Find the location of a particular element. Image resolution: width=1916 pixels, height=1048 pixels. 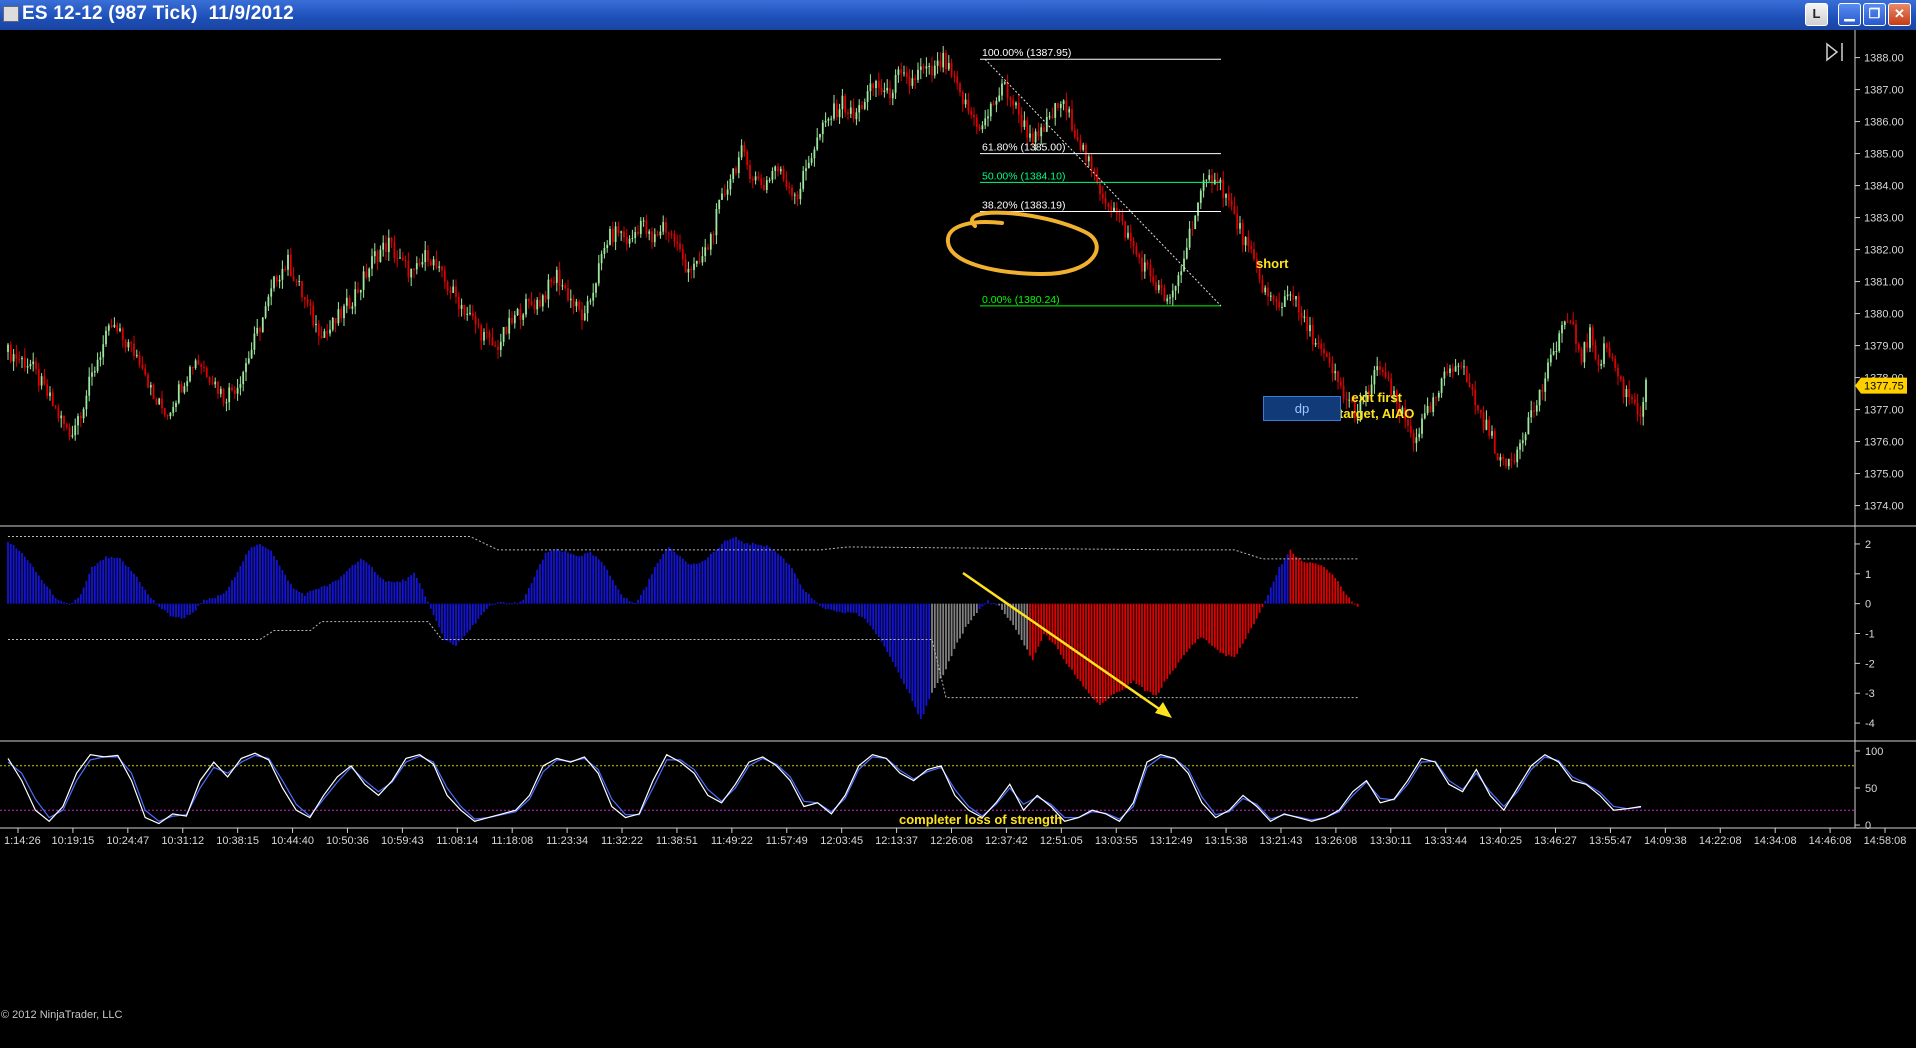

price-tick-label: 1388.00 is located at coordinates (1884, 59).